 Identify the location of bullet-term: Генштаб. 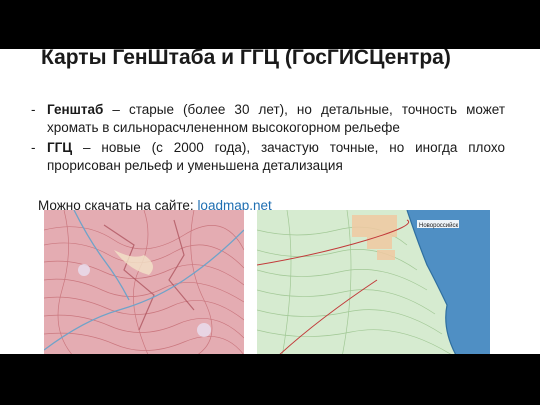
(75, 109).